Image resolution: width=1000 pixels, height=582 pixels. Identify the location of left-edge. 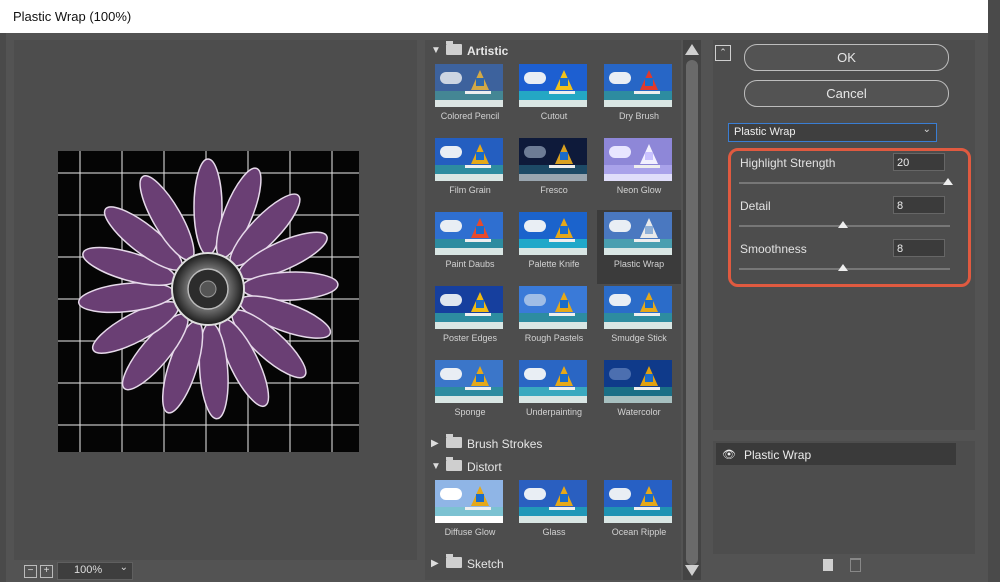
(3, 307).